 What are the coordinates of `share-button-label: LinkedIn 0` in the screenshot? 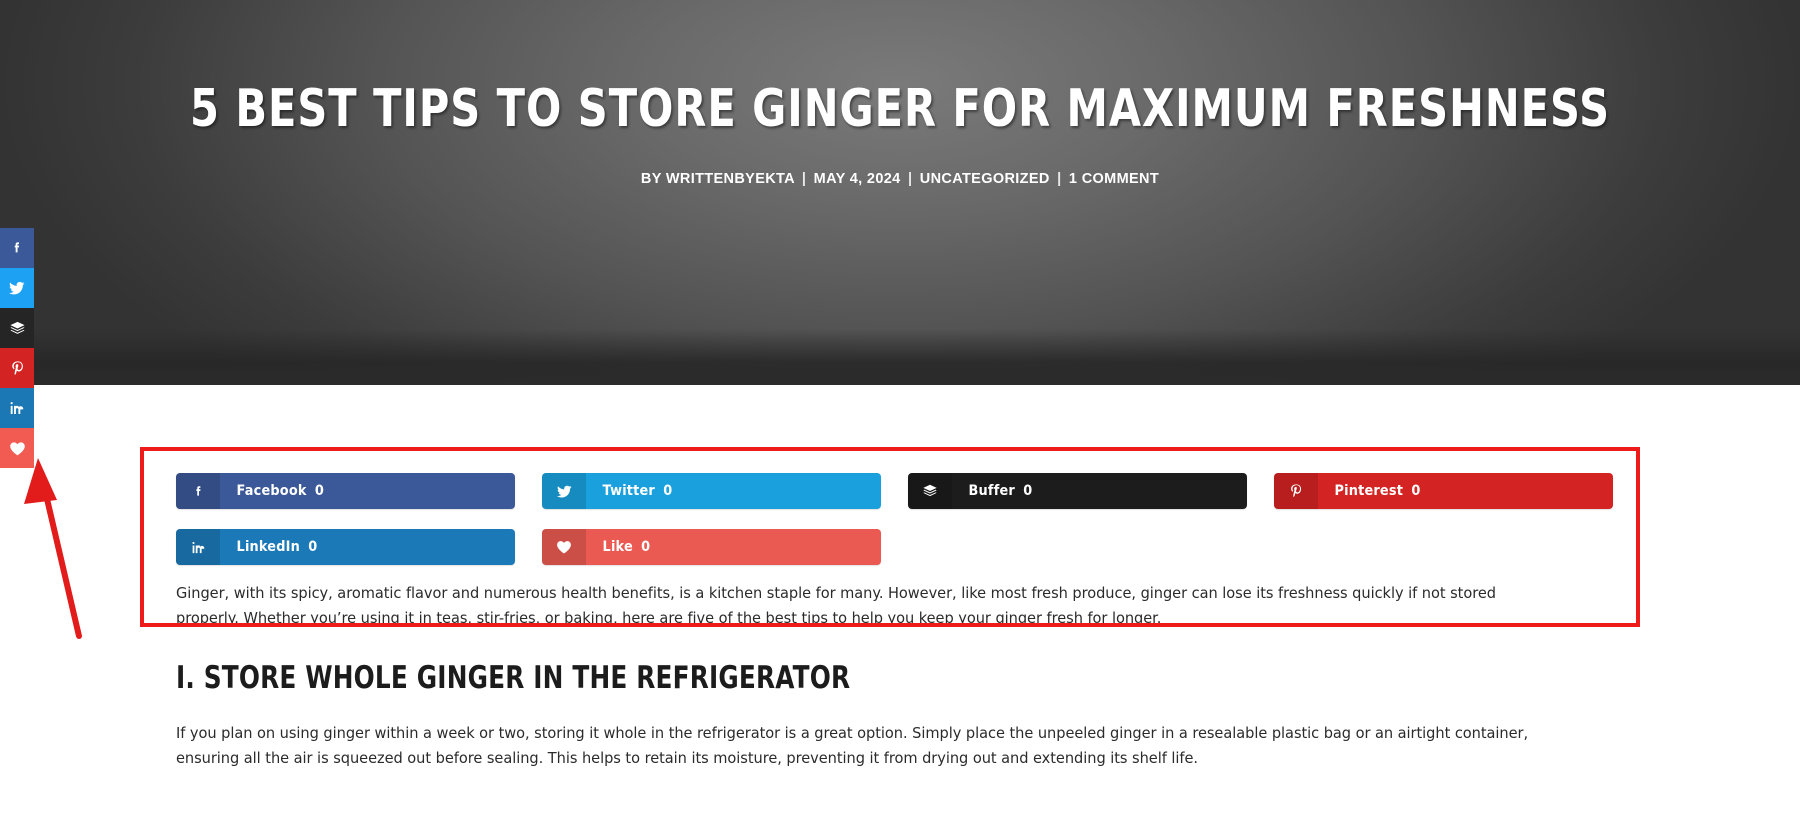 It's located at (269, 547).